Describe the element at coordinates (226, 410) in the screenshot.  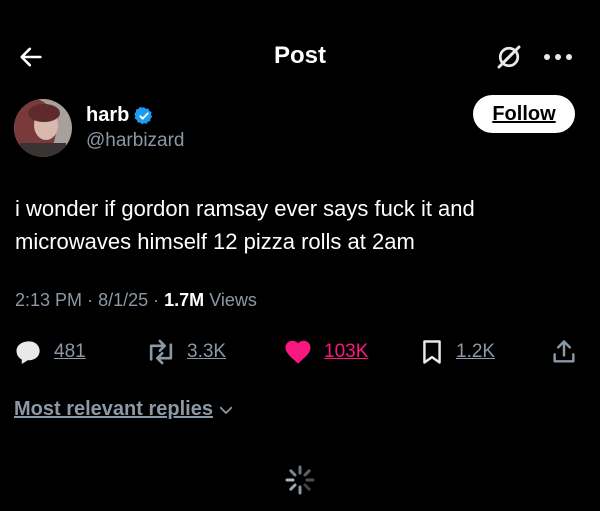
I see `chevron-down-icon` at that location.